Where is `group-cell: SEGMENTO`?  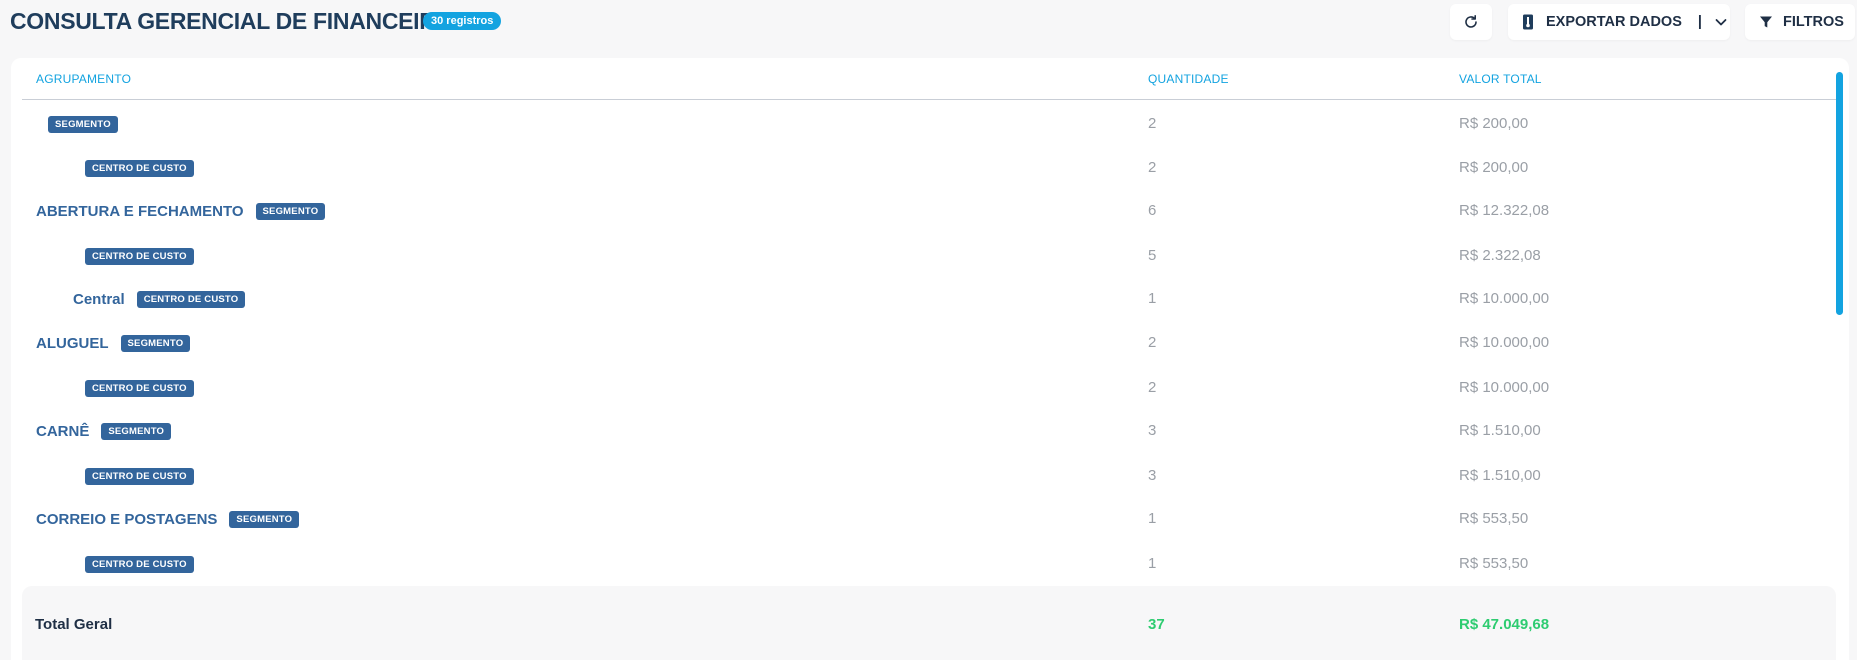
group-cell: SEGMENTO is located at coordinates (83, 124).